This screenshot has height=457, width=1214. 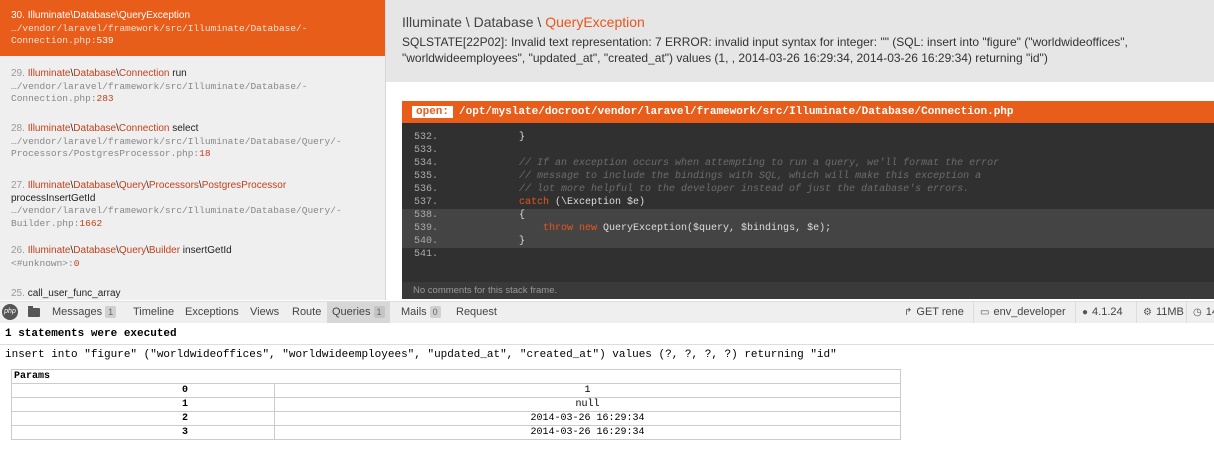 I want to click on divider, so click(x=607, y=344).